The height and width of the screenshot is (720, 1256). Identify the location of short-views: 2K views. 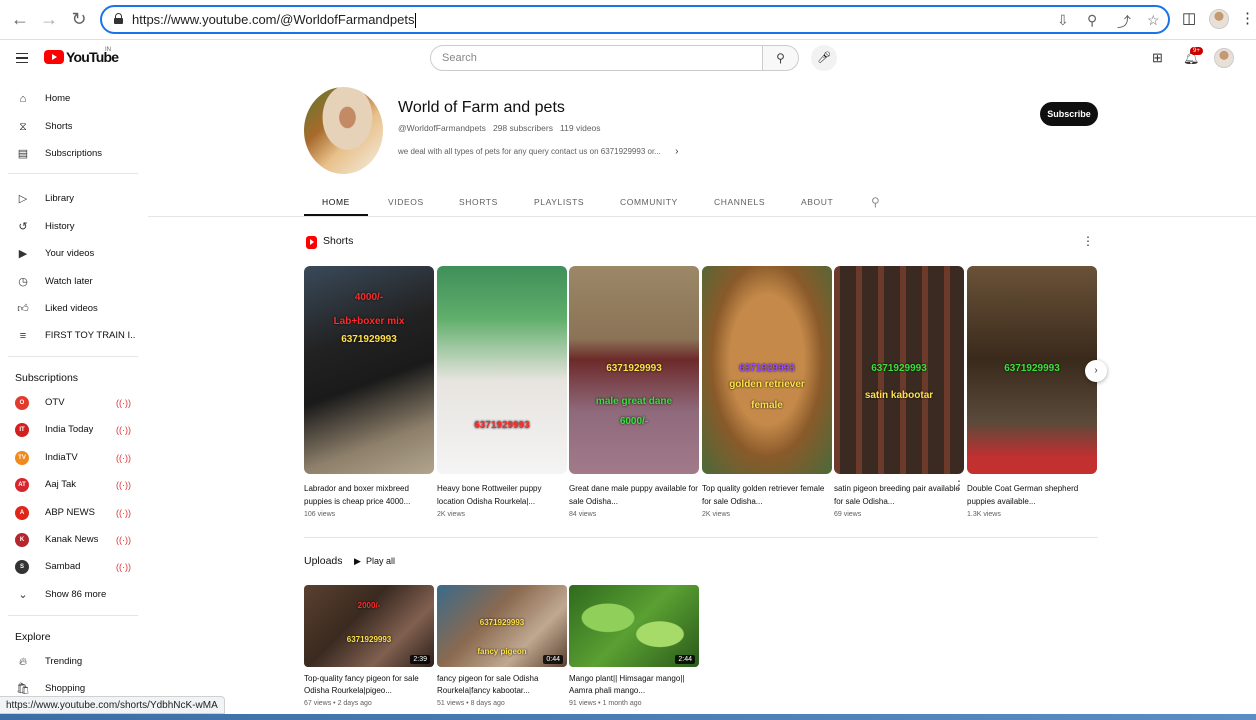
(451, 514).